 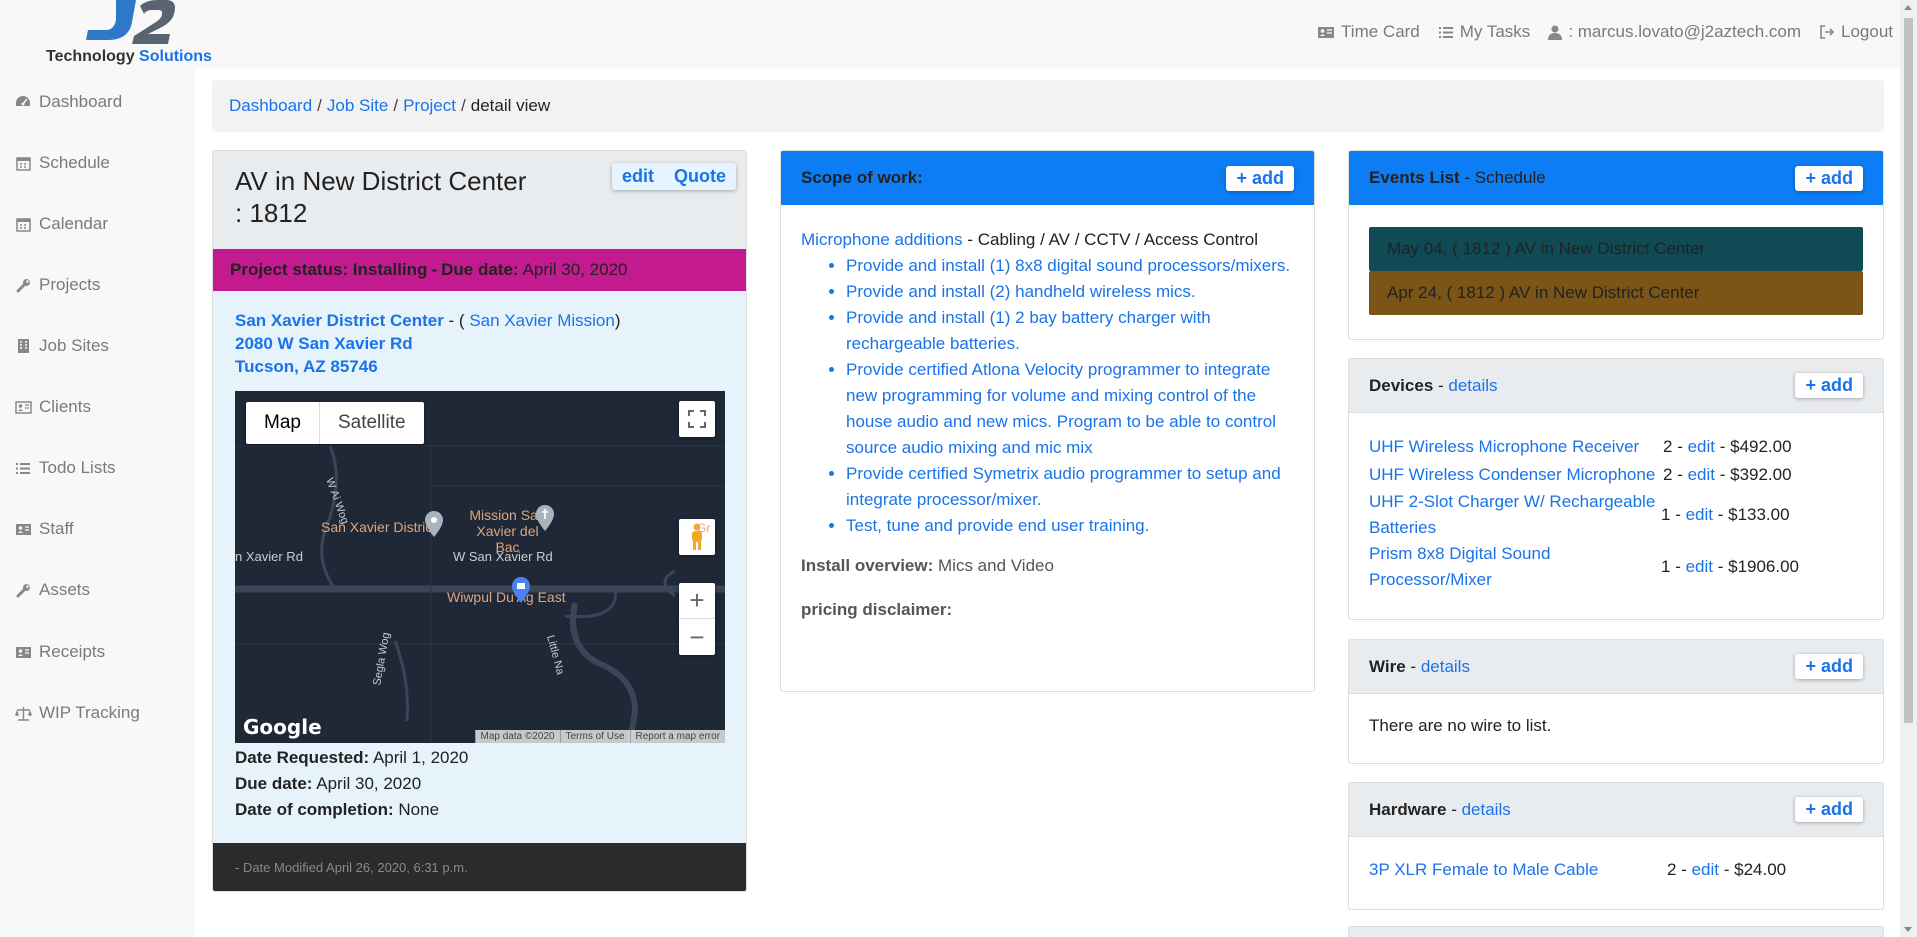 I want to click on events-title: Events List, so click(x=1414, y=177).